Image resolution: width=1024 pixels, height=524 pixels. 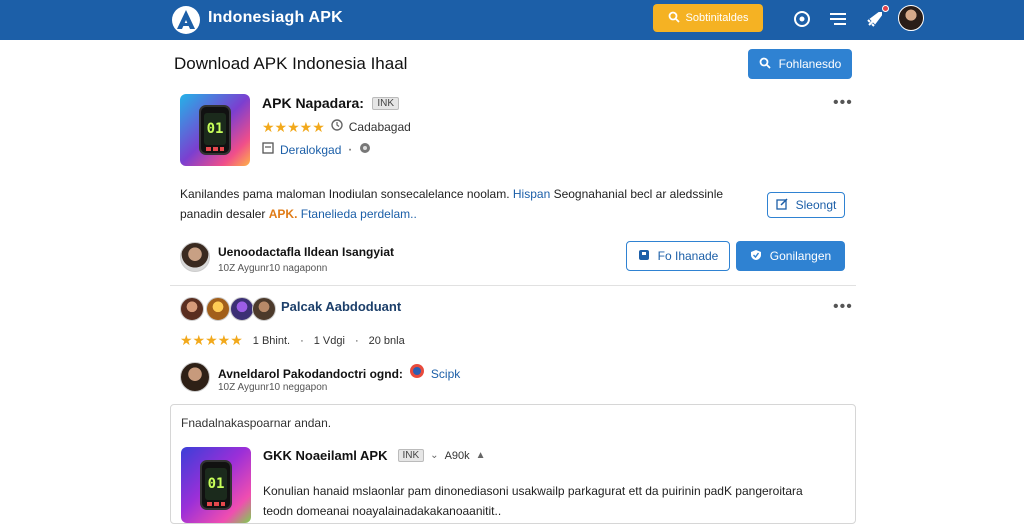 What do you see at coordinates (688, 256) in the screenshot?
I see `follow-button-label: Fo Ihanade` at bounding box center [688, 256].